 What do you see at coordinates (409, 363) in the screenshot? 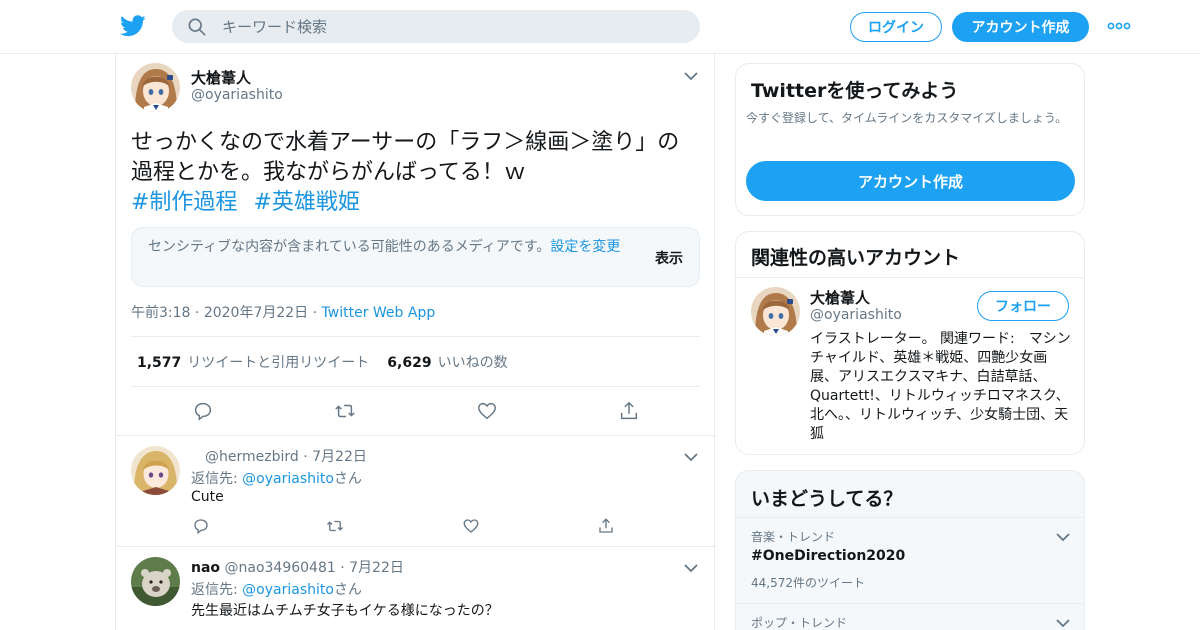
I see `like-count: 6,629` at bounding box center [409, 363].